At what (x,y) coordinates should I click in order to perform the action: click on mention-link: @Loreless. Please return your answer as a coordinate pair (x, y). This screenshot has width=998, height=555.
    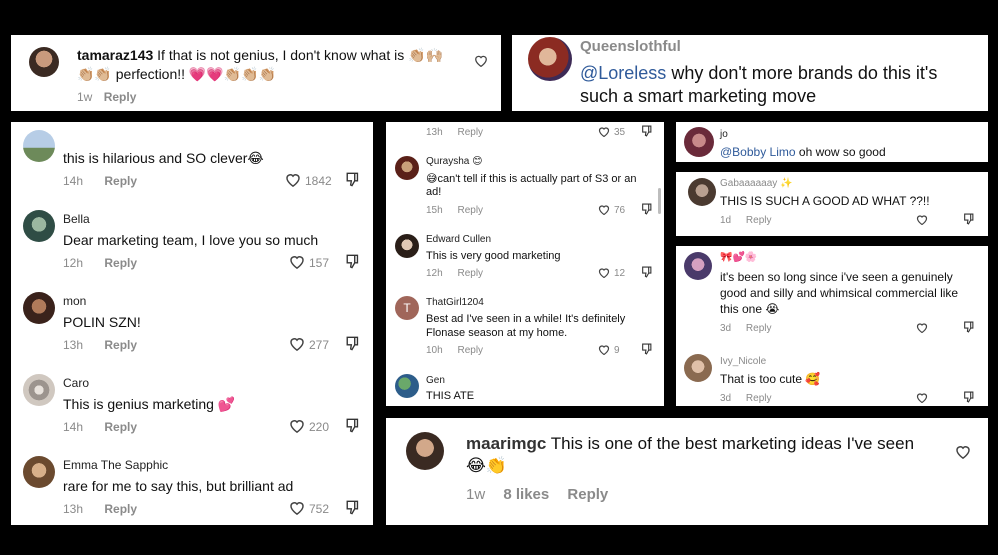
    Looking at the image, I should click on (623, 73).